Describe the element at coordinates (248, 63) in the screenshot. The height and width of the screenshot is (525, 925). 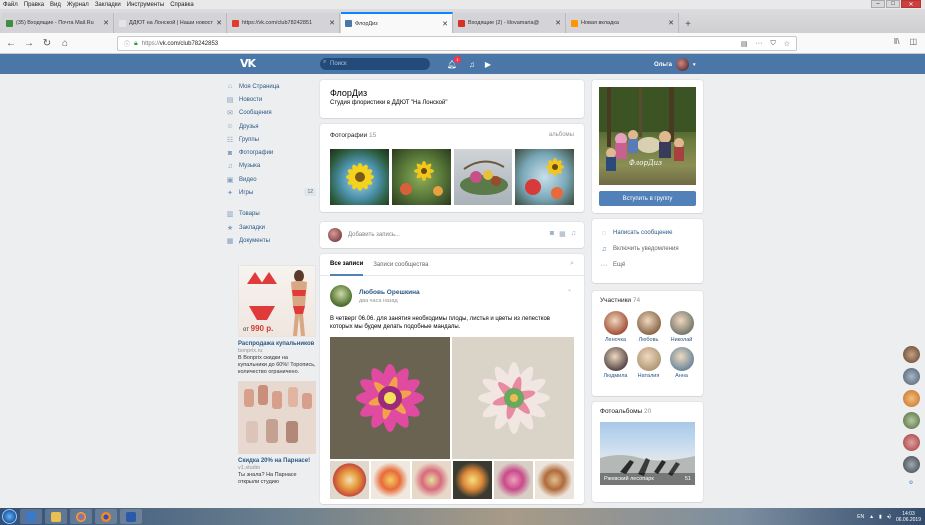
I see `vk-logo: VK` at that location.